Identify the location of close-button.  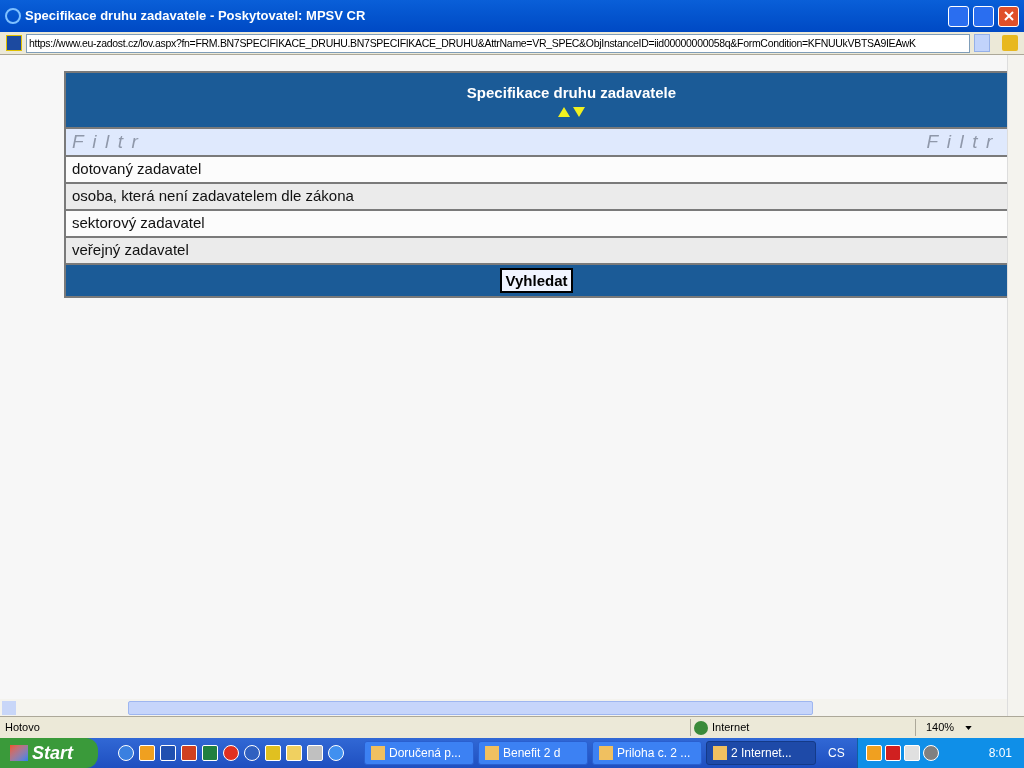
(1008, 16).